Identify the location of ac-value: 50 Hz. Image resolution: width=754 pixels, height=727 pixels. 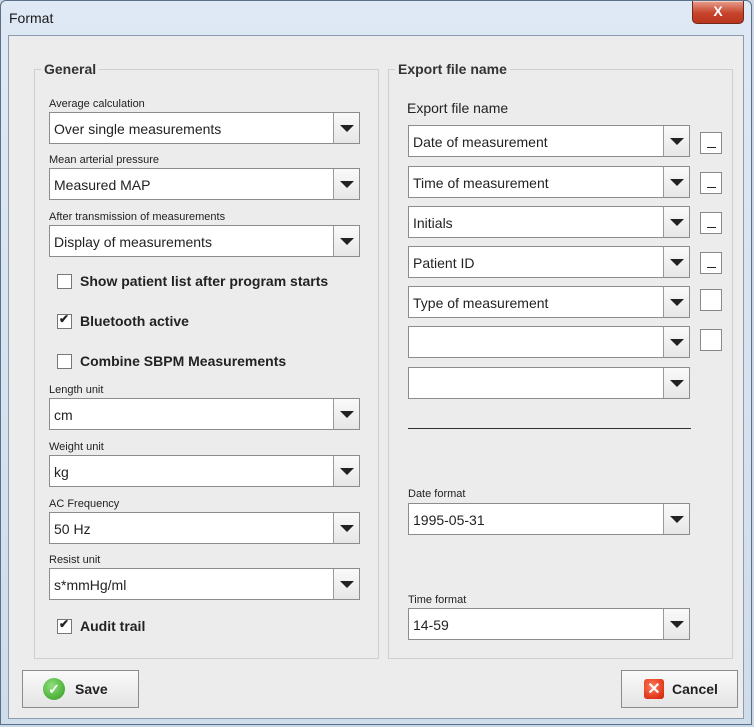
(72, 529).